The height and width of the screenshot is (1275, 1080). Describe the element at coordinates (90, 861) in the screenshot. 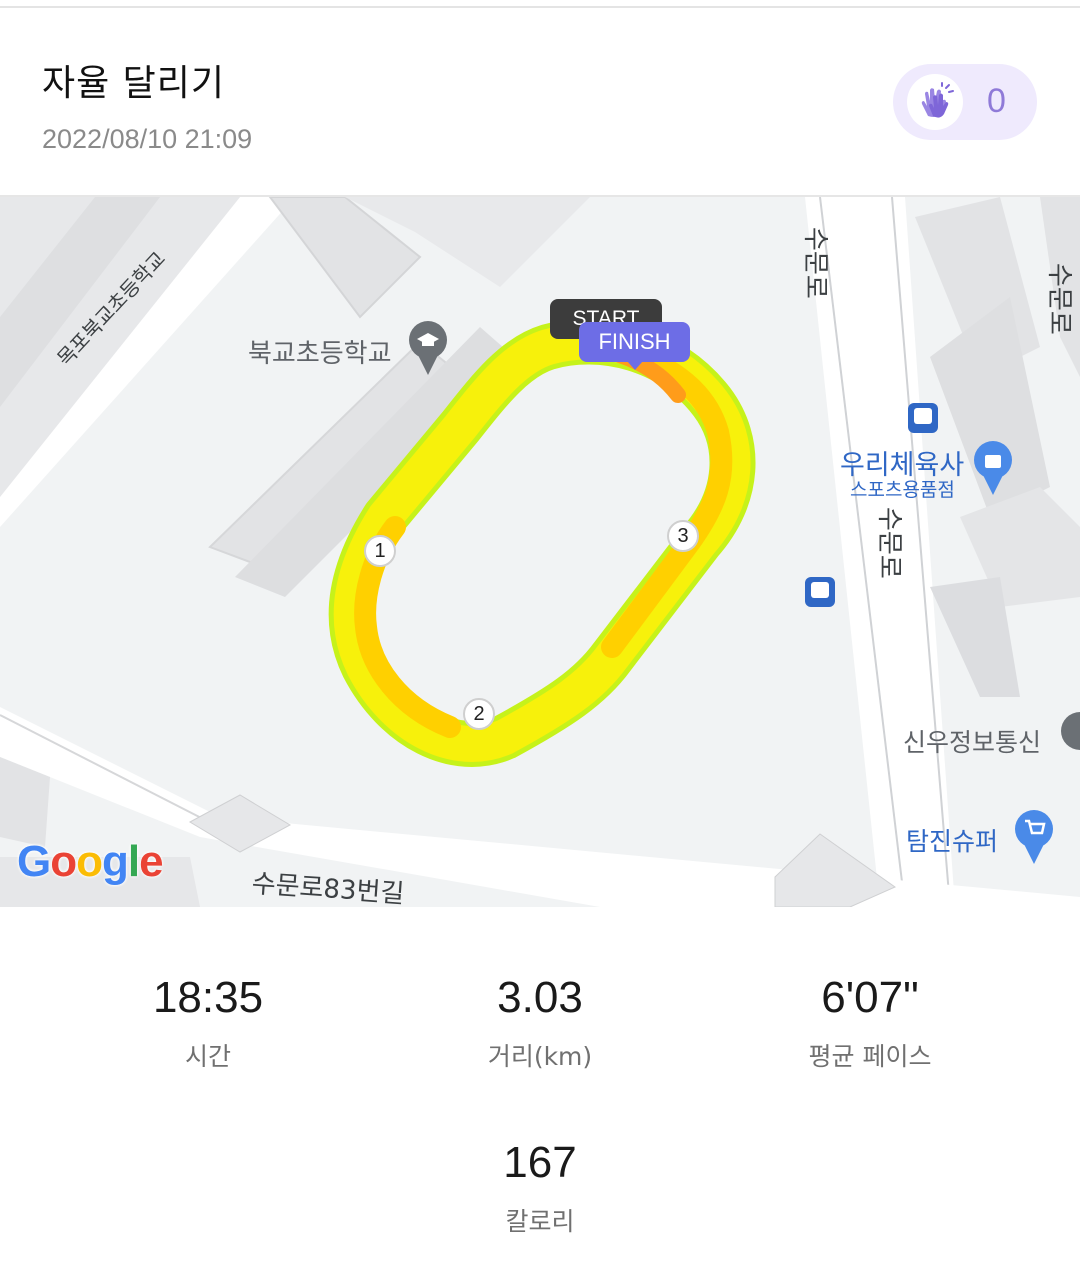

I see `google-logo: Google` at that location.